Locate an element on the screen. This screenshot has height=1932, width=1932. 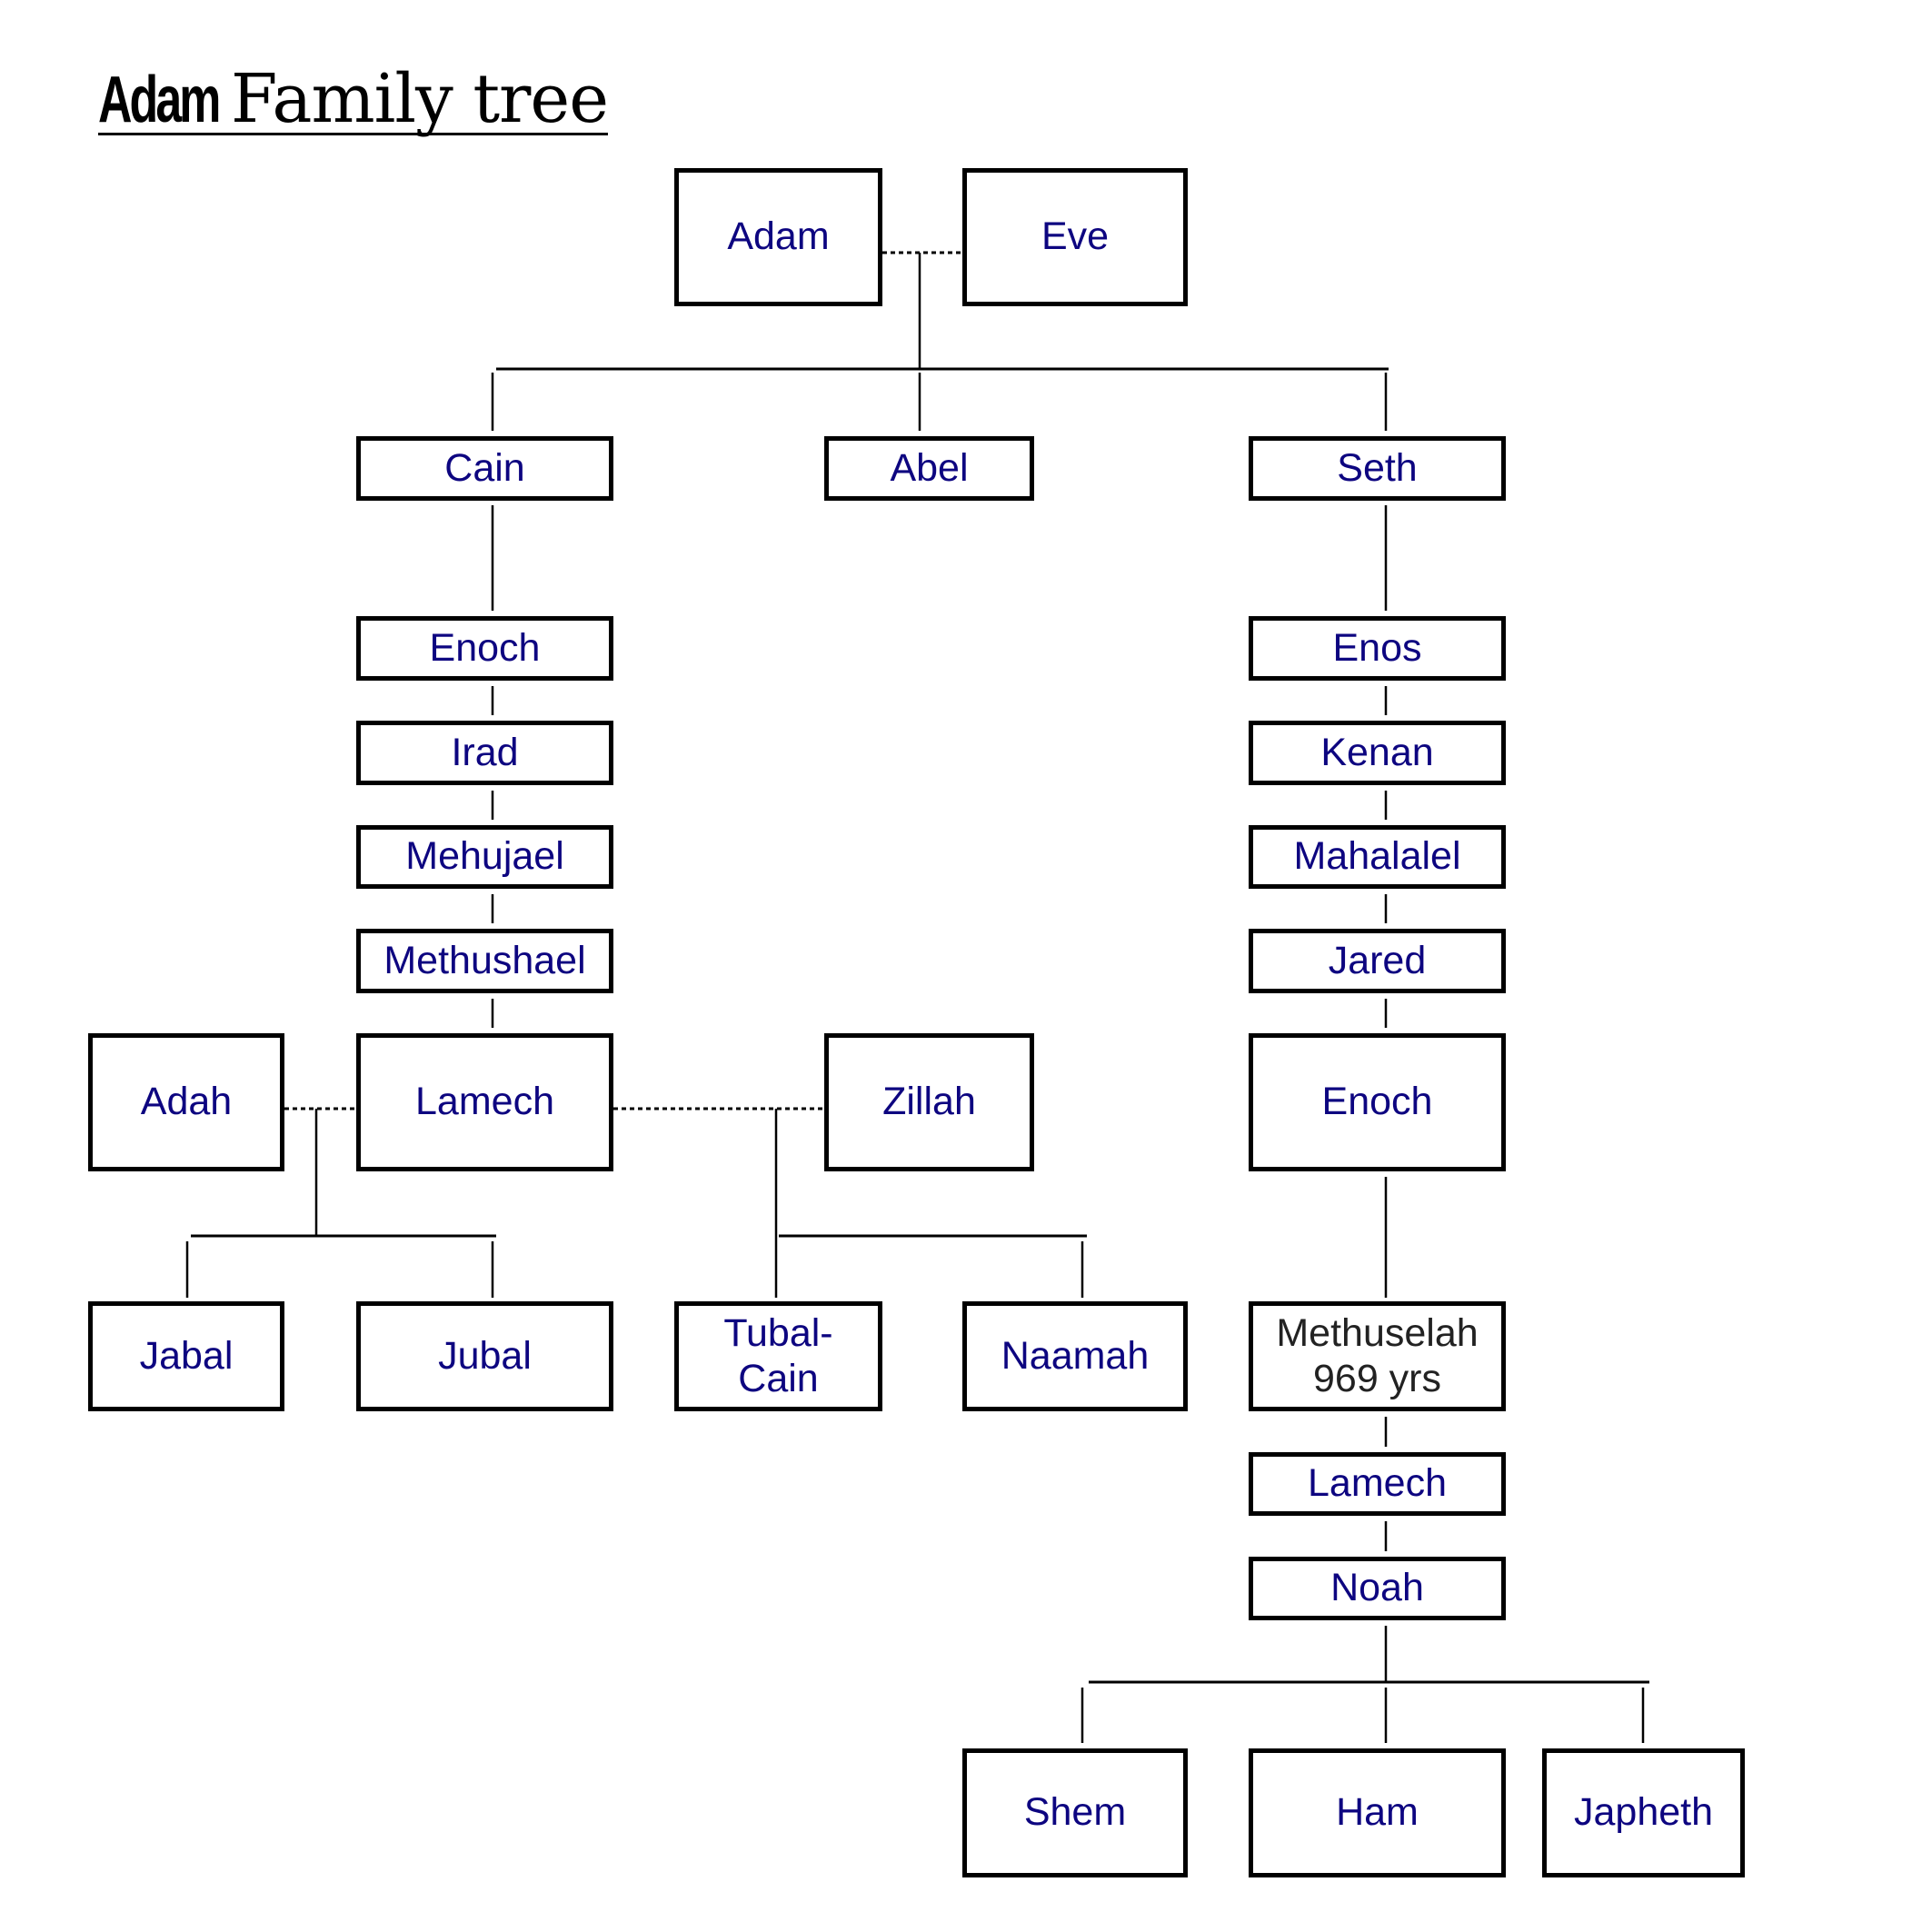
node-jabal: Jabal is located at coordinates (186, 1356).